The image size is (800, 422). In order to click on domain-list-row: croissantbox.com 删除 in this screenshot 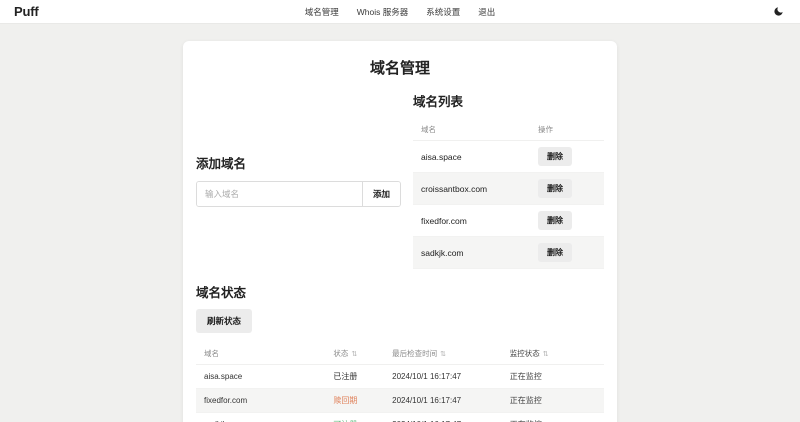, I will do `click(508, 189)`.